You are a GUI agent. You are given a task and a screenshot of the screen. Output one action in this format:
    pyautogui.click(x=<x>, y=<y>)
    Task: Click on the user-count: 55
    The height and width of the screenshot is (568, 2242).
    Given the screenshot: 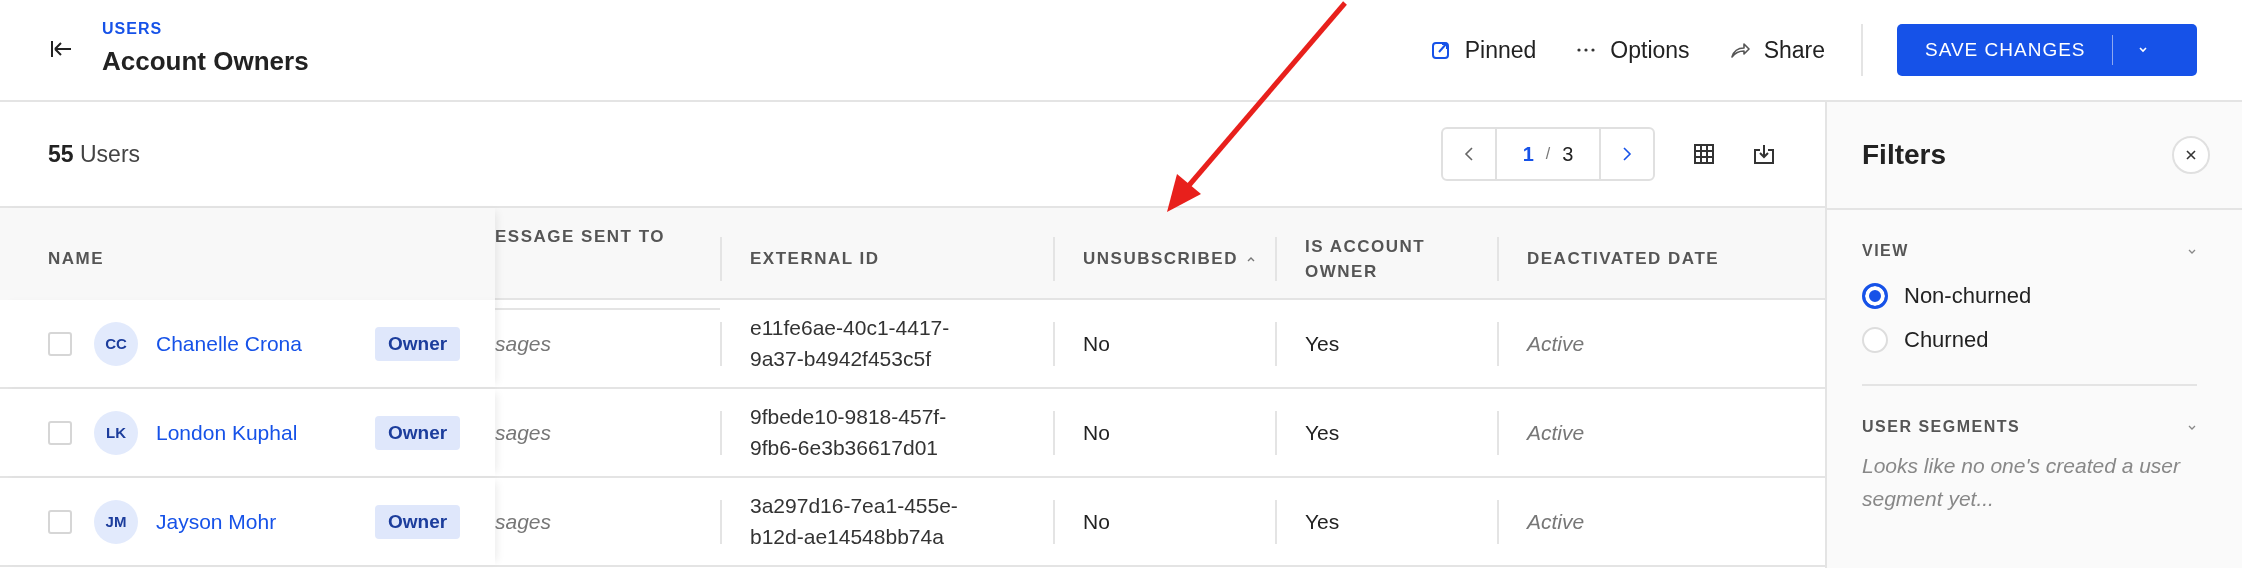 What is the action you would take?
    pyautogui.click(x=61, y=153)
    